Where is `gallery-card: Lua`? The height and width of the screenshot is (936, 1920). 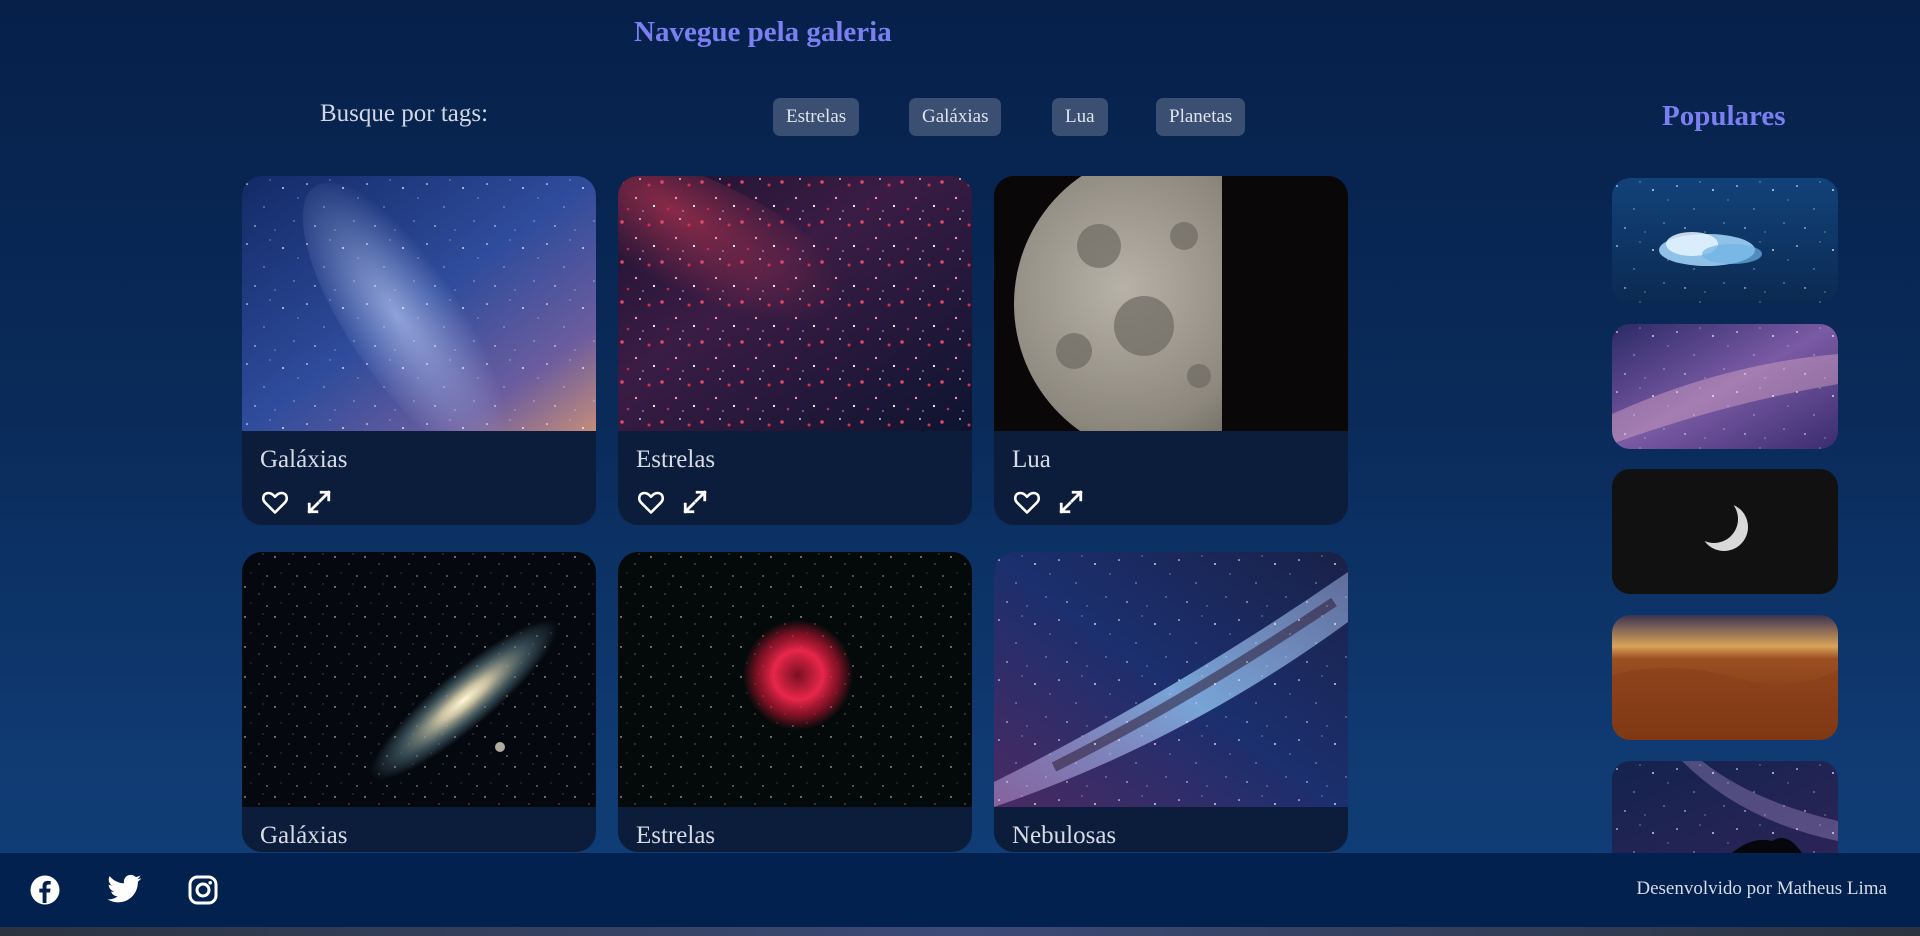 gallery-card: Lua is located at coordinates (1171, 350).